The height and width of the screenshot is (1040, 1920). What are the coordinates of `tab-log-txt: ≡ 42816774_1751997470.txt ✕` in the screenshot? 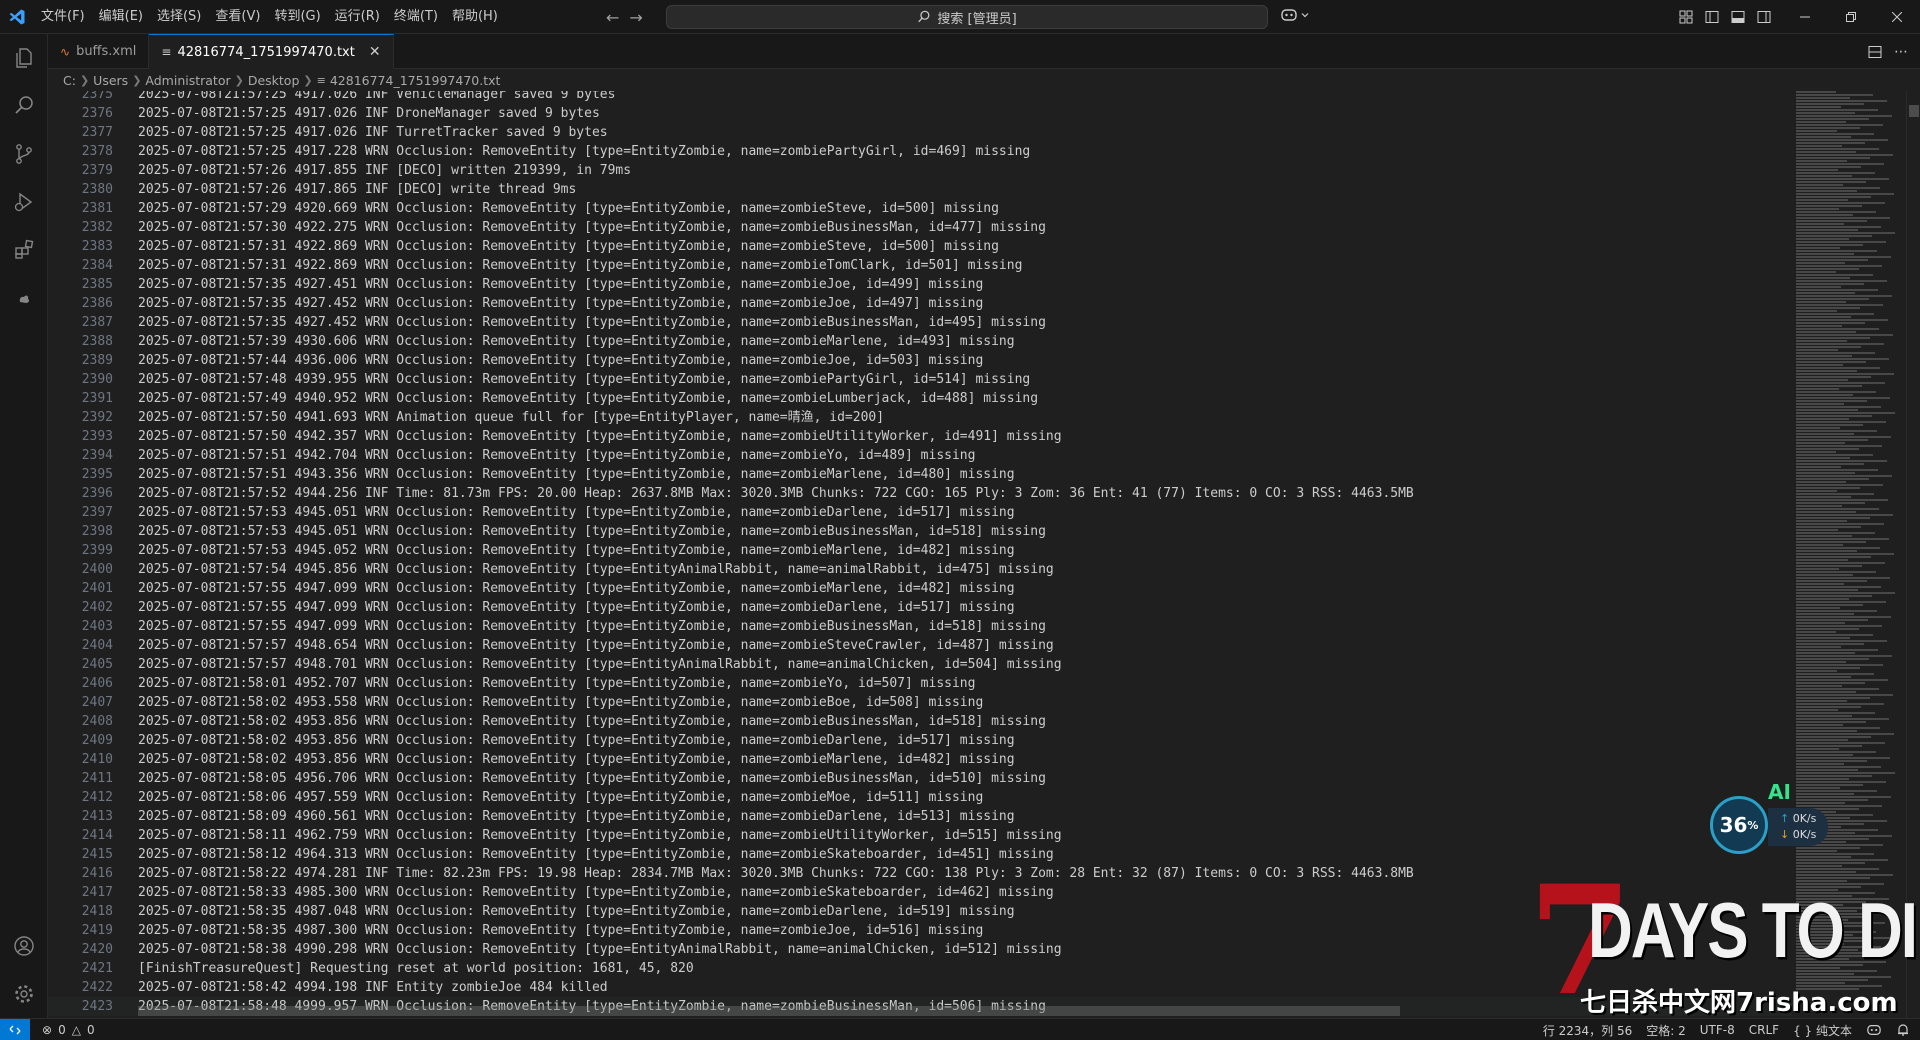 It's located at (271, 51).